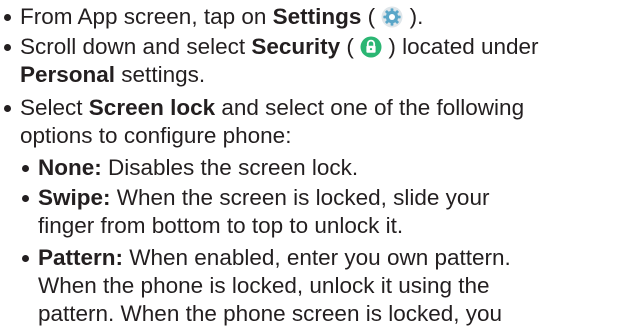  I want to click on paren-close: ) located under, so click(460, 46).